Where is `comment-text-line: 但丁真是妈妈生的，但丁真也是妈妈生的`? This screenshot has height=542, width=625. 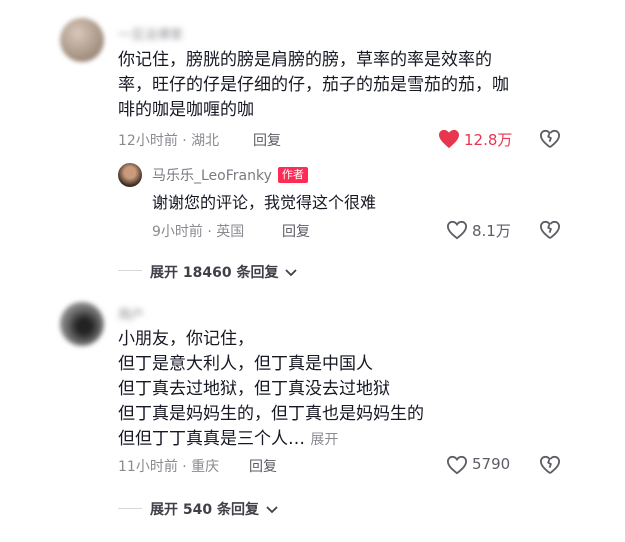 comment-text-line: 但丁真是妈妈生的，但丁真也是妈妈生的 is located at coordinates (271, 414).